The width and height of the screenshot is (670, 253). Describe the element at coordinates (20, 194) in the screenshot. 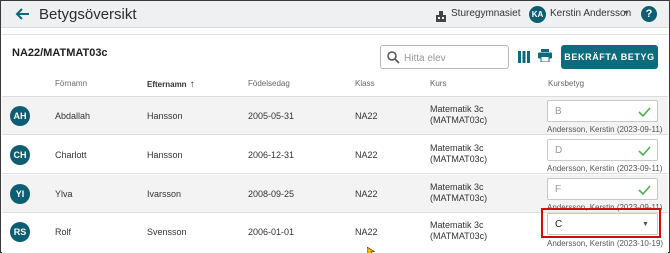

I see `student-avatar: YI` at that location.